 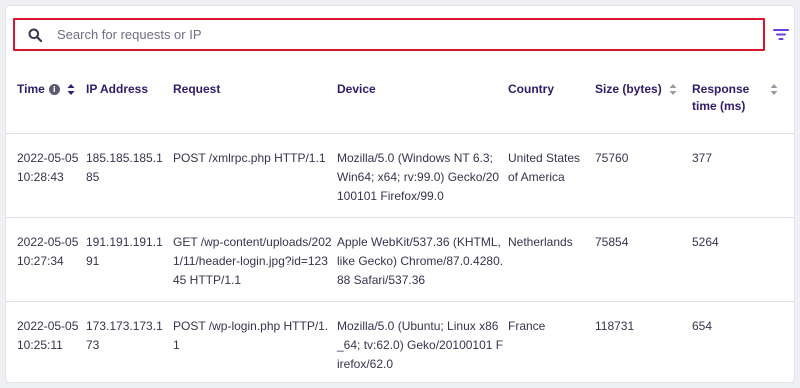 What do you see at coordinates (743, 259) in the screenshot?
I see `cell-response: 5264` at bounding box center [743, 259].